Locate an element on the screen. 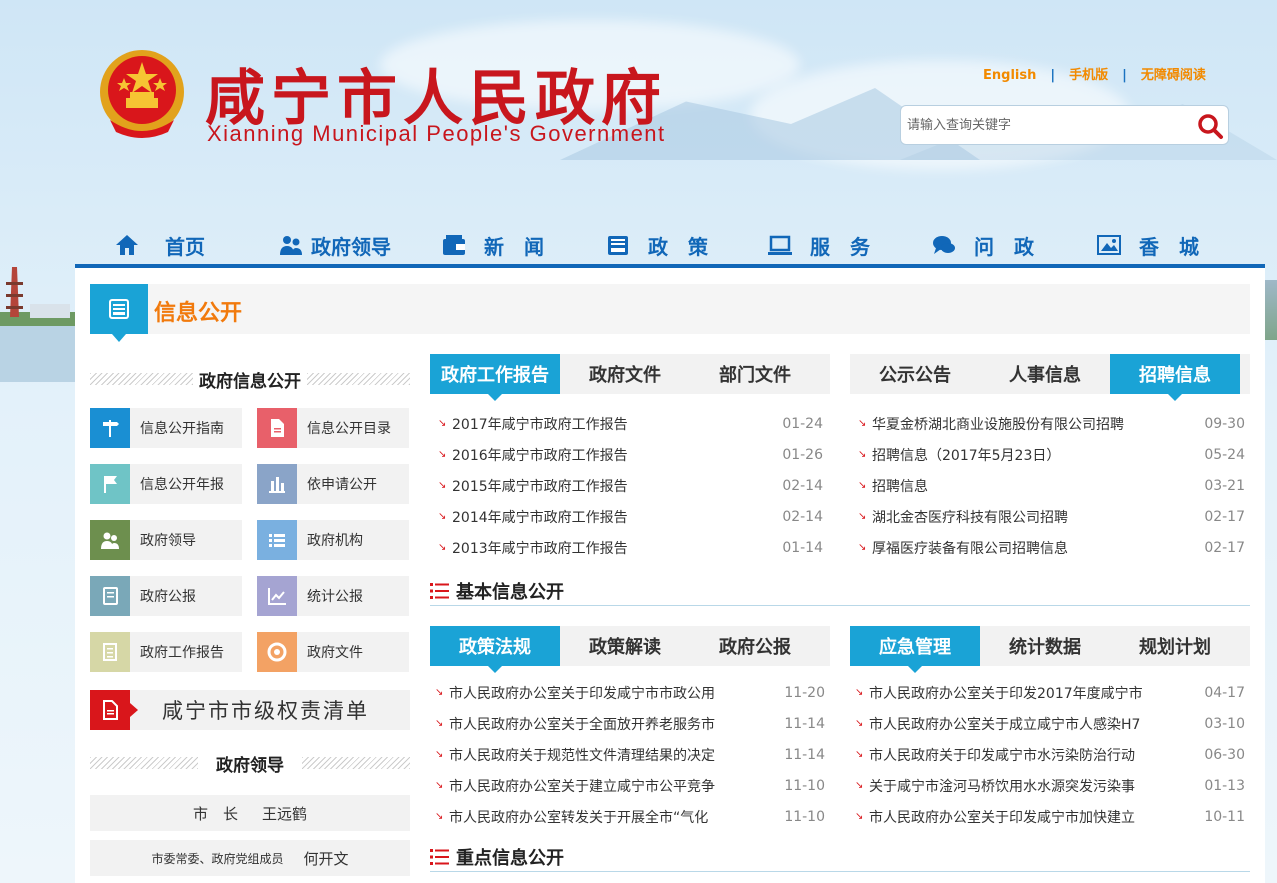 Image resolution: width=1277 pixels, height=883 pixels. chat-icon is located at coordinates (944, 245).